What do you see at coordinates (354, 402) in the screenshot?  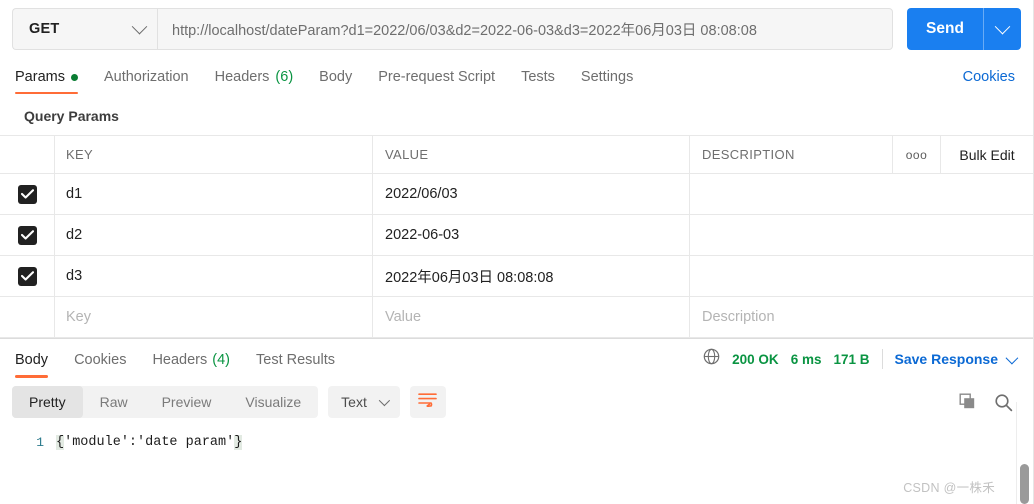 I see `content-type-label: Text` at bounding box center [354, 402].